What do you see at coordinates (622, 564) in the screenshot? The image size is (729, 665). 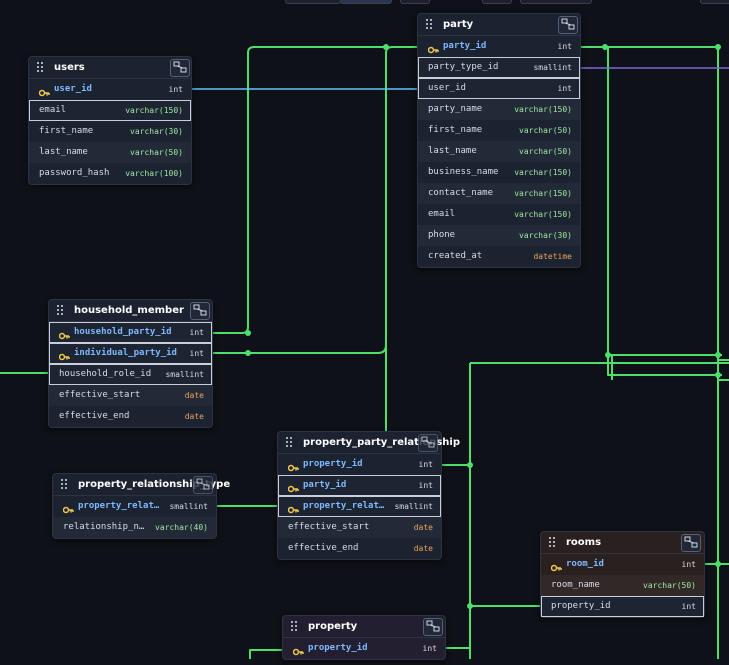 I see `column-row: room_id int` at bounding box center [622, 564].